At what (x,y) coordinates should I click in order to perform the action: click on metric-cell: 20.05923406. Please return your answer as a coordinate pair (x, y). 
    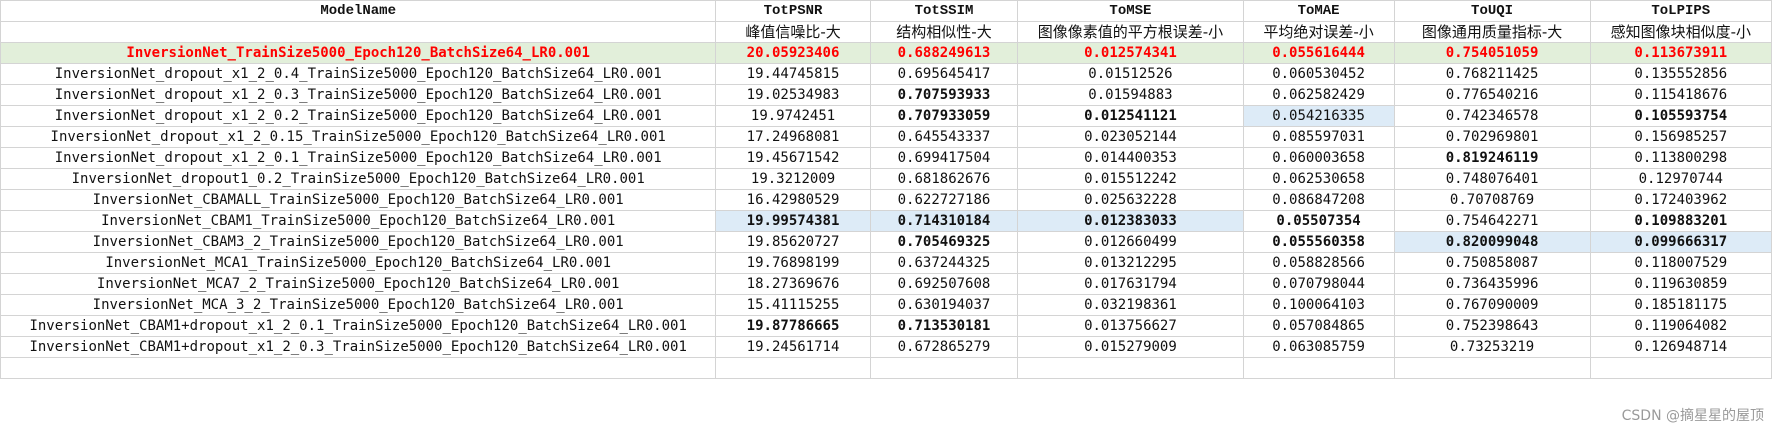
    Looking at the image, I should click on (793, 53).